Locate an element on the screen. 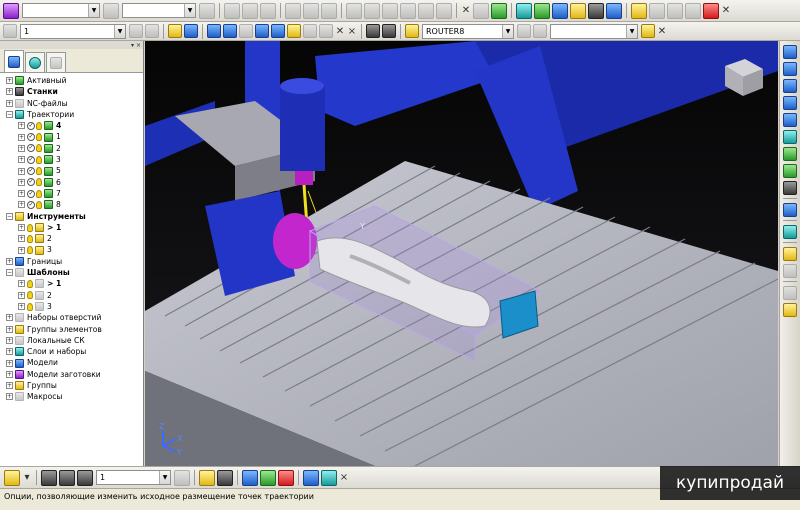 The height and width of the screenshot is (510, 800). open-folder-icon is located at coordinates (175, 31).